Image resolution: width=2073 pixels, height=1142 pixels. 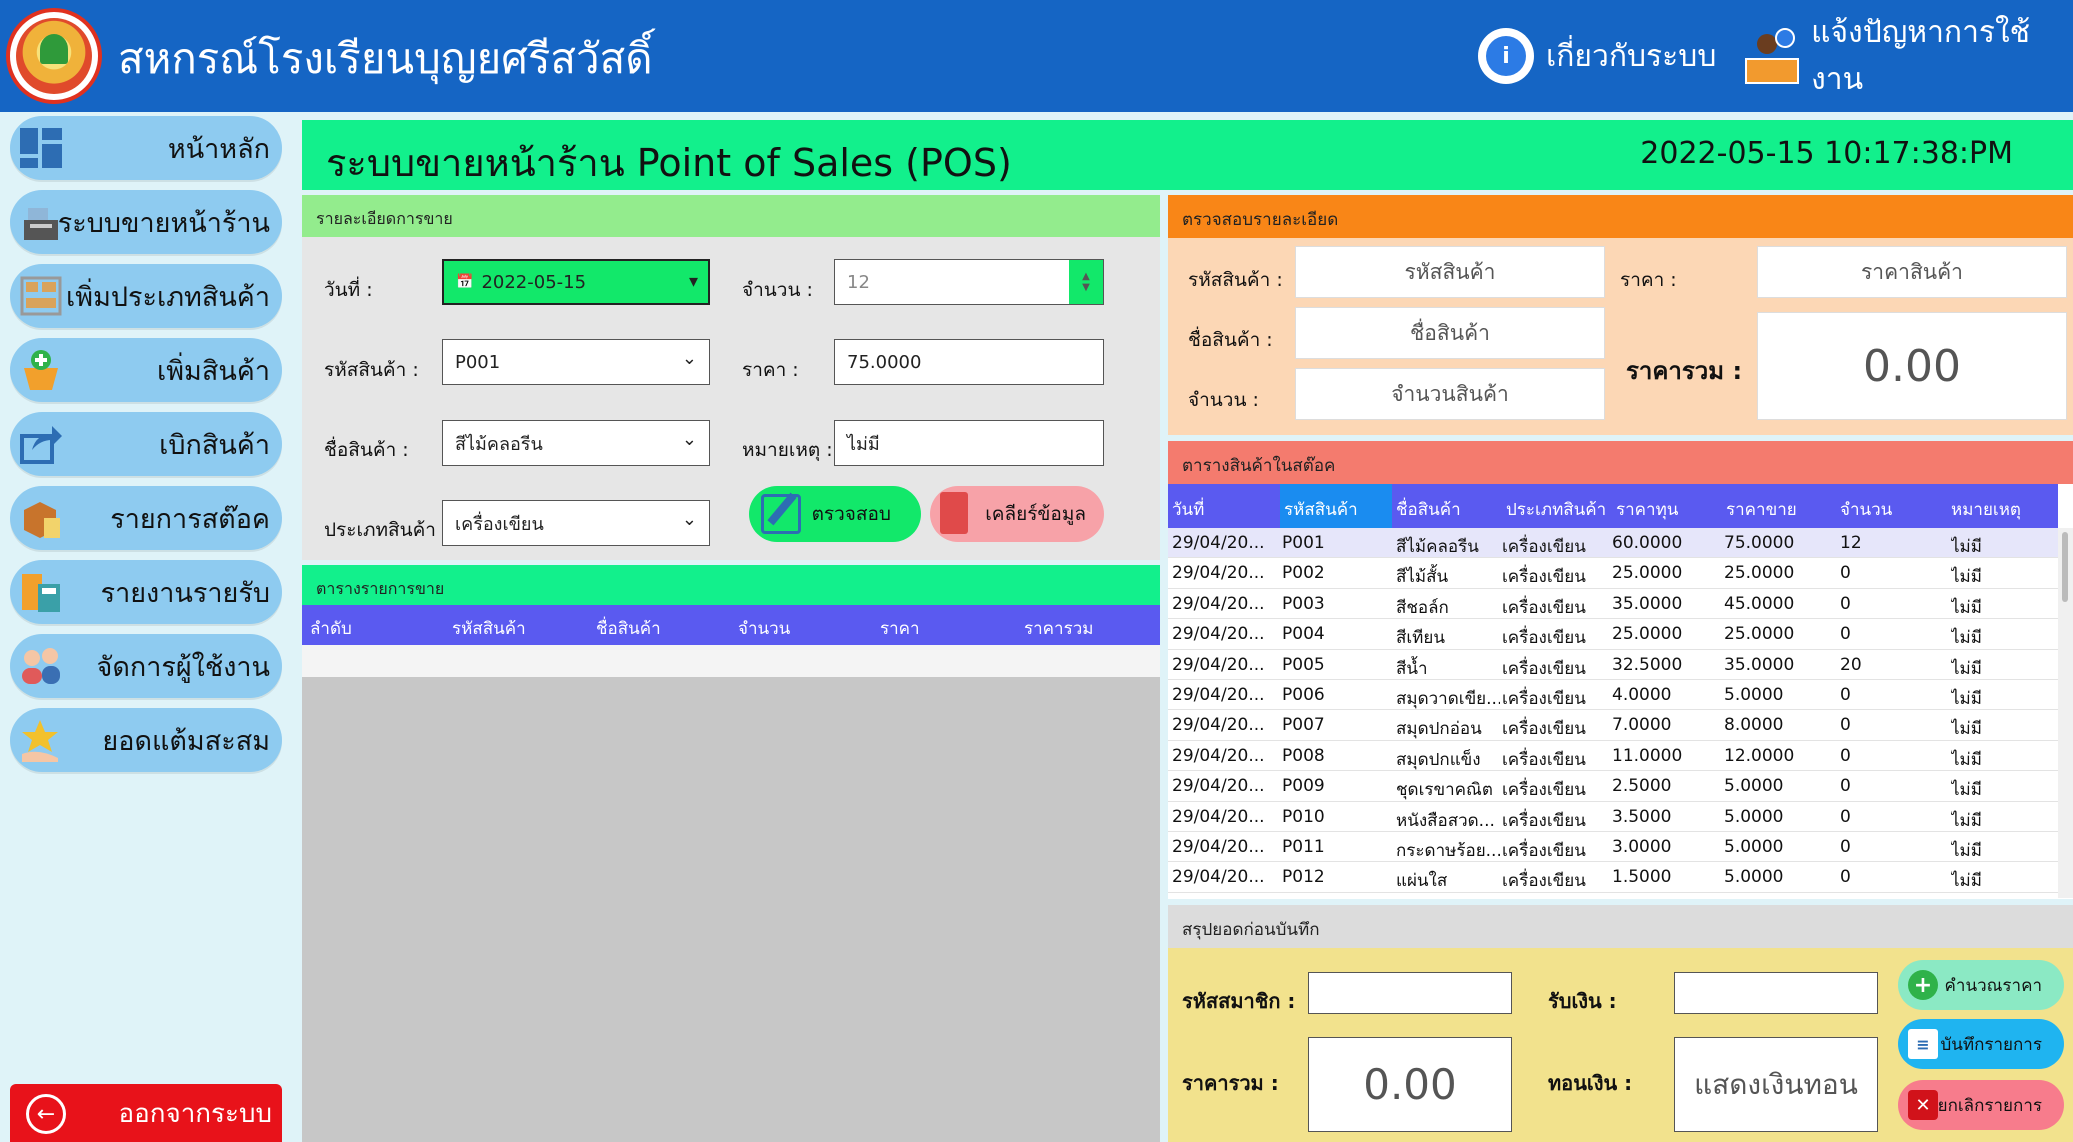 I want to click on column-header: ประเภทสินค้า, so click(x=1556, y=509).